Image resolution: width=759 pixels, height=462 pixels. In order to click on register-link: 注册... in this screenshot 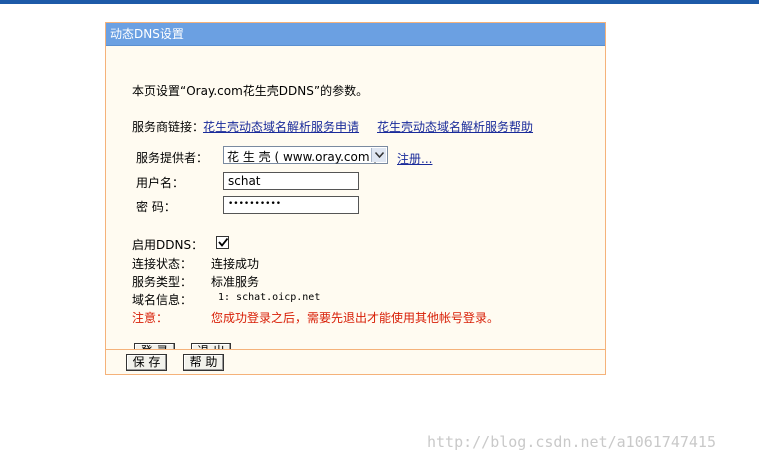, I will do `click(414, 158)`.